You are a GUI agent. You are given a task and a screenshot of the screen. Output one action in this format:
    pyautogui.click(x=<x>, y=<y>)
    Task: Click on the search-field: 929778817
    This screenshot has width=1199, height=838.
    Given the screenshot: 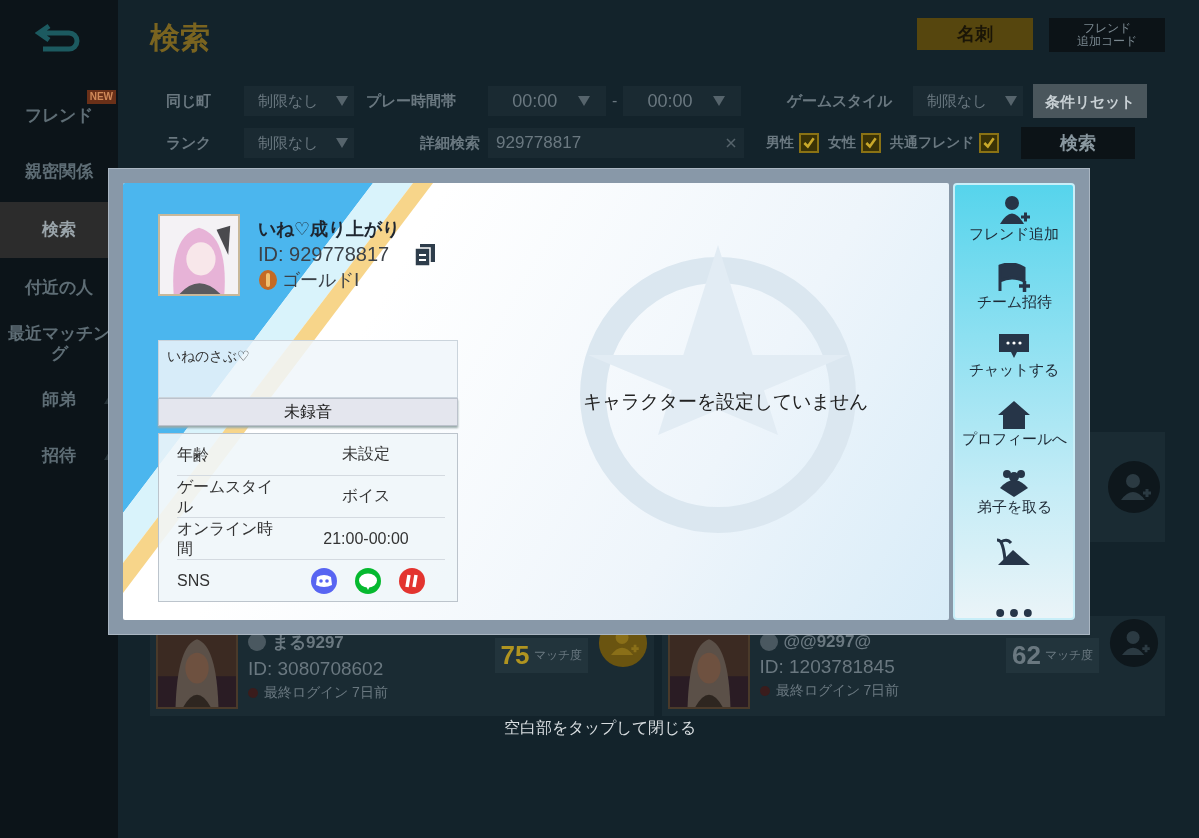 What is the action you would take?
    pyautogui.click(x=616, y=143)
    